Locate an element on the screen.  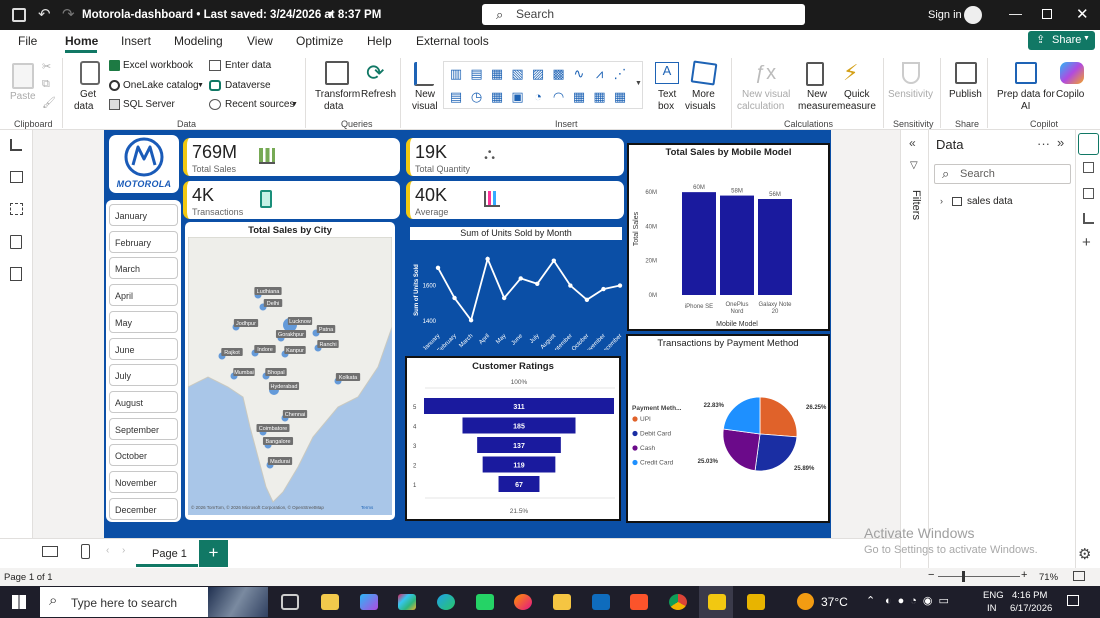
add-pane-icon: + is located at coordinates (1086, 242).